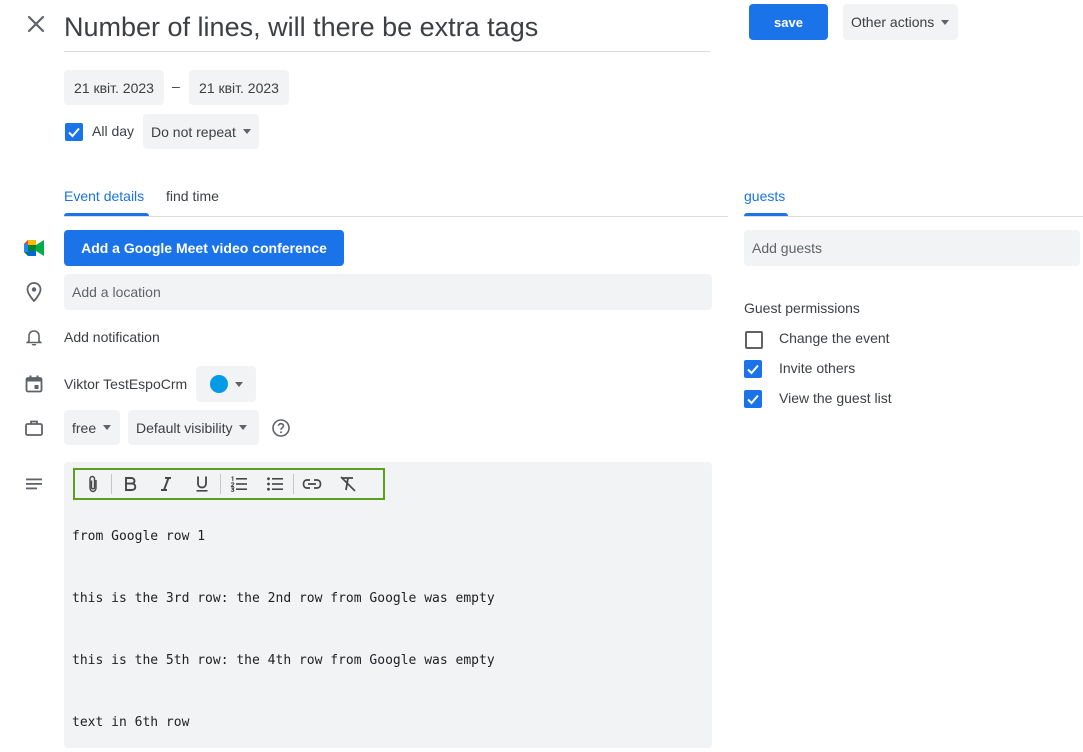  Describe the element at coordinates (34, 484) in the screenshot. I see `description-icon` at that location.